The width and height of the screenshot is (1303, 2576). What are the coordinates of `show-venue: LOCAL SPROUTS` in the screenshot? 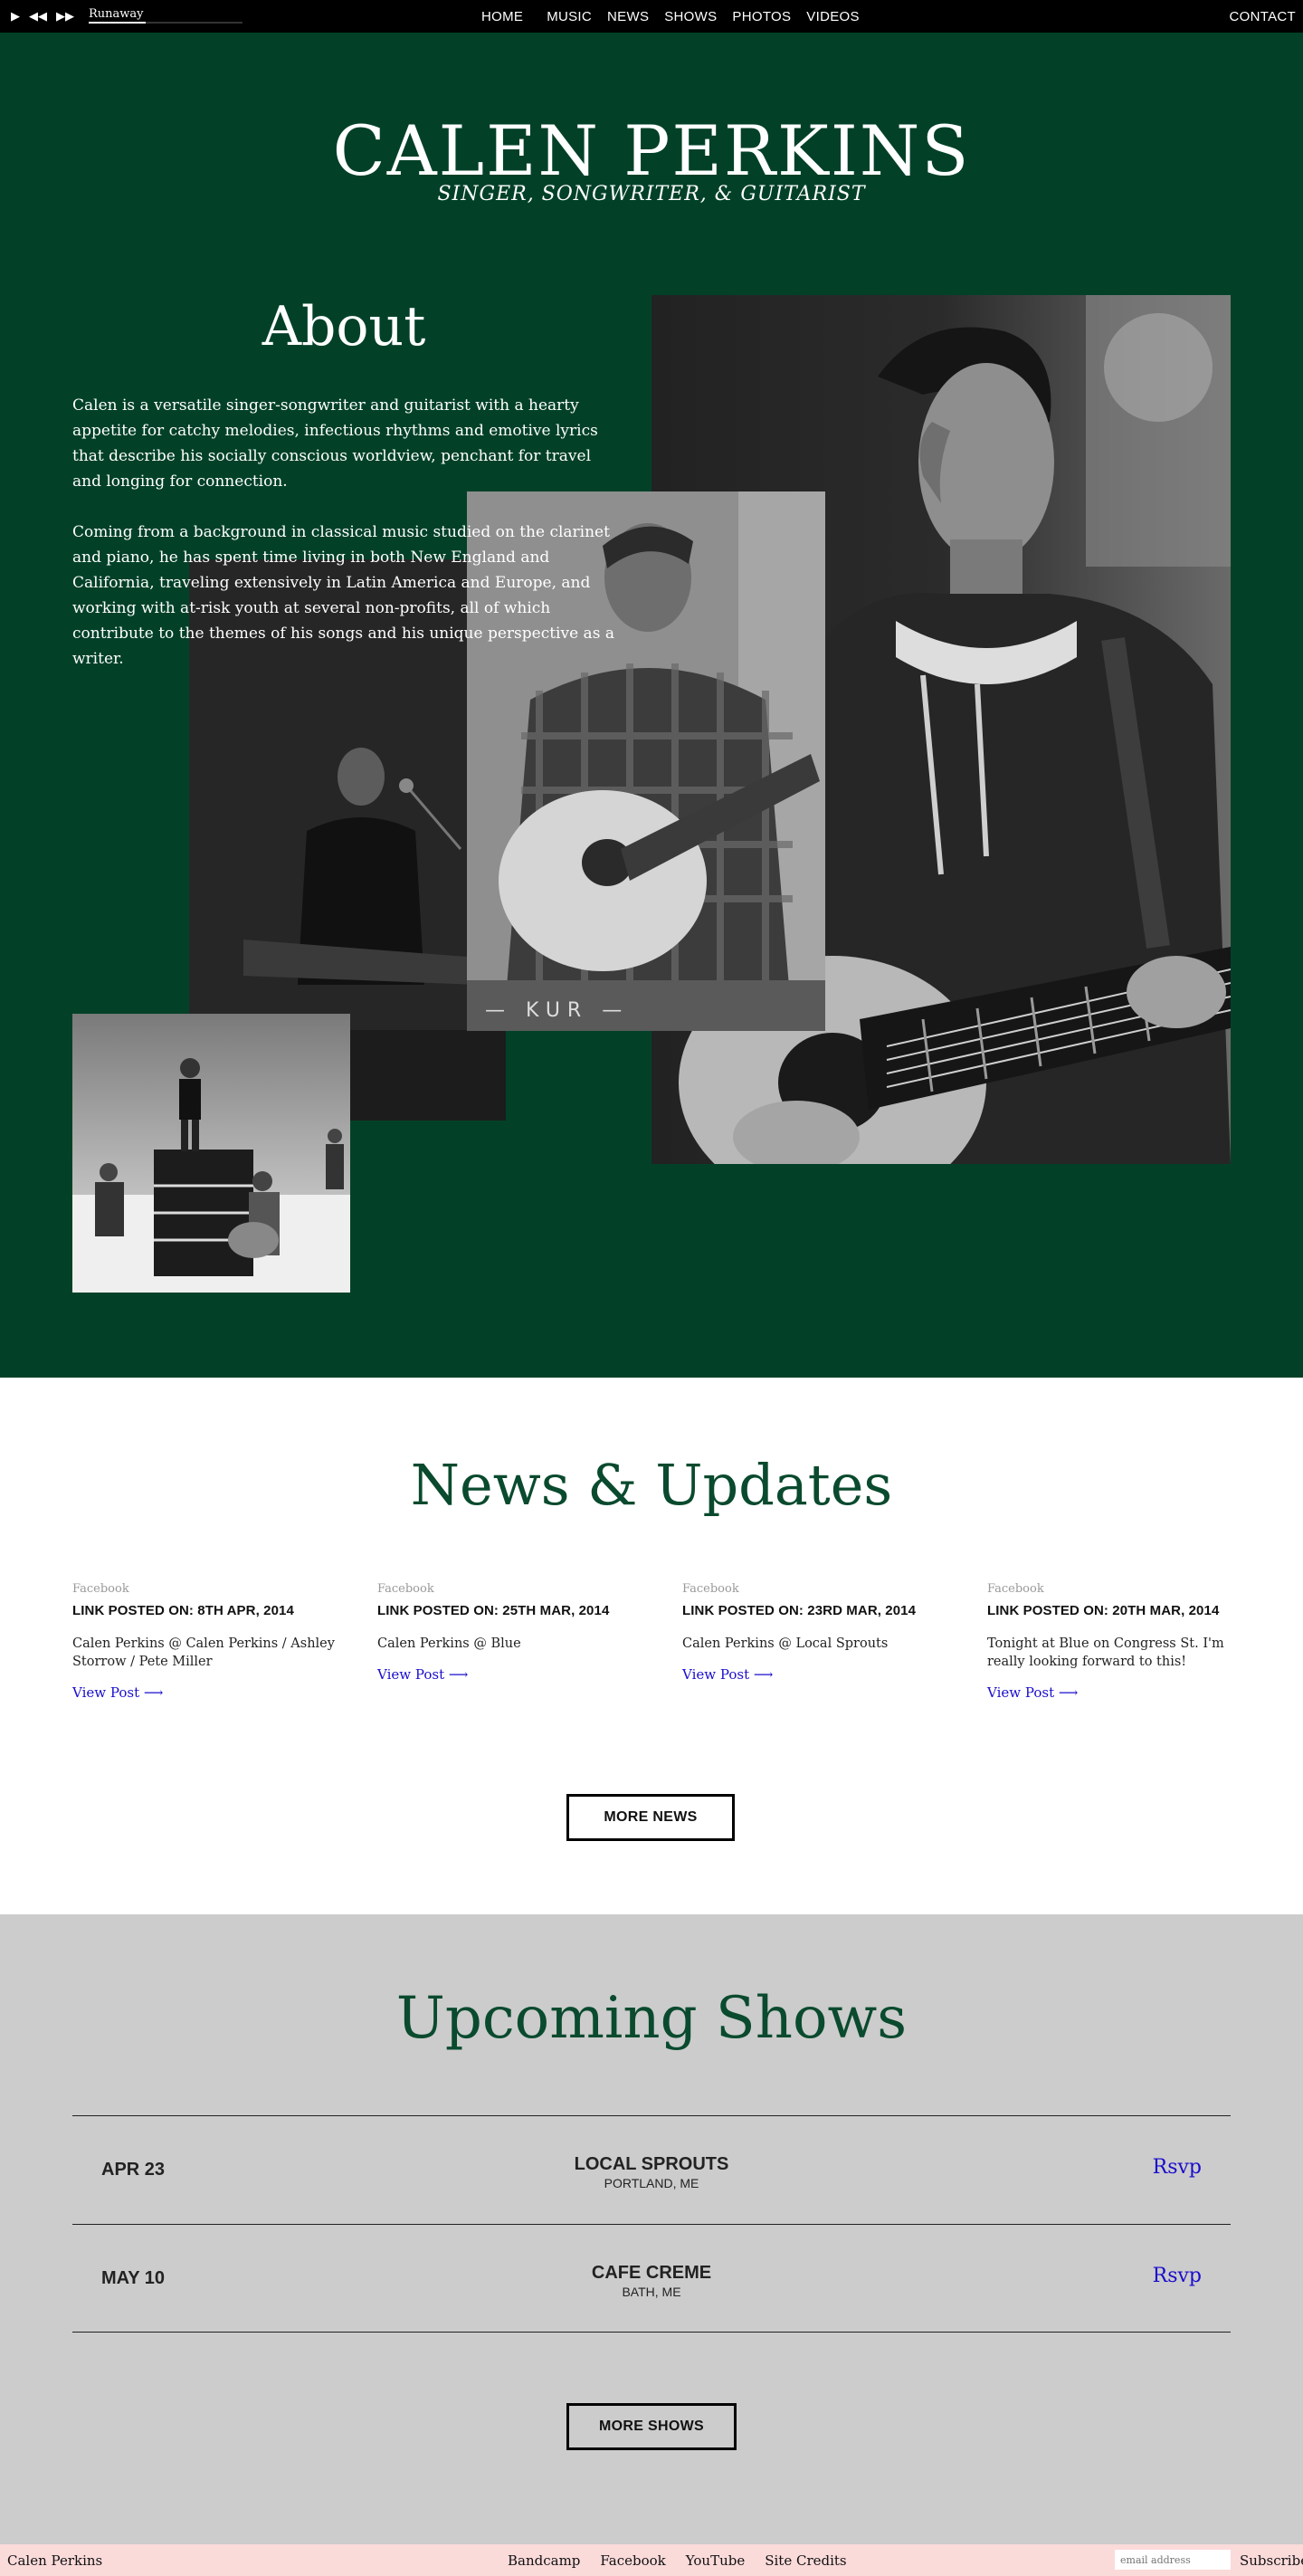 It's located at (651, 2164).